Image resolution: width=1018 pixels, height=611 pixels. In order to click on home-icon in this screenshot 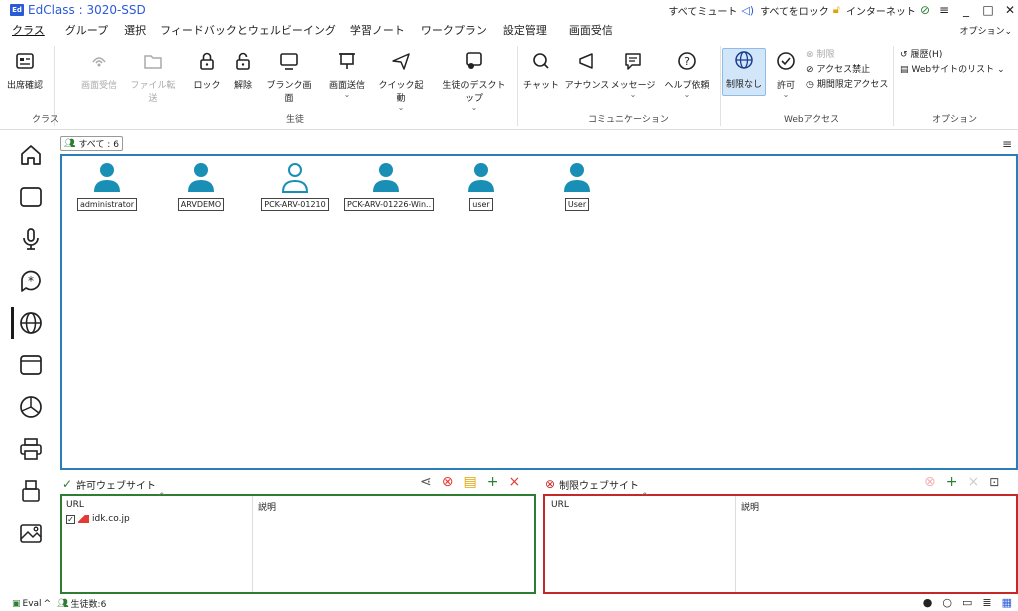, I will do `click(31, 155)`.